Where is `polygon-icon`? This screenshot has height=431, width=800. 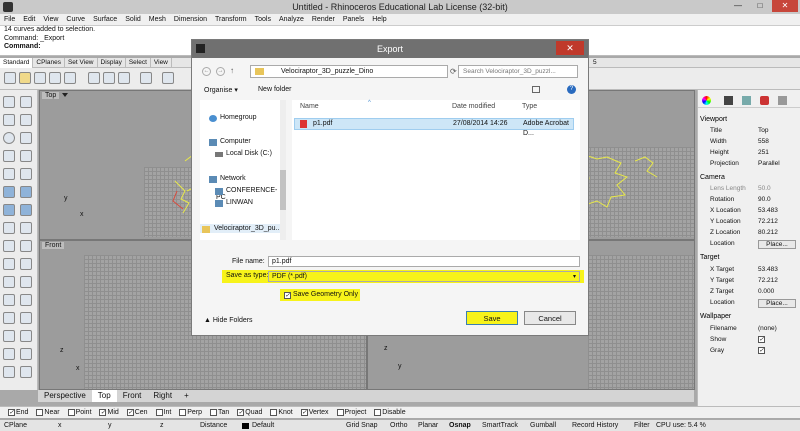 polygon-icon is located at coordinates (26, 156).